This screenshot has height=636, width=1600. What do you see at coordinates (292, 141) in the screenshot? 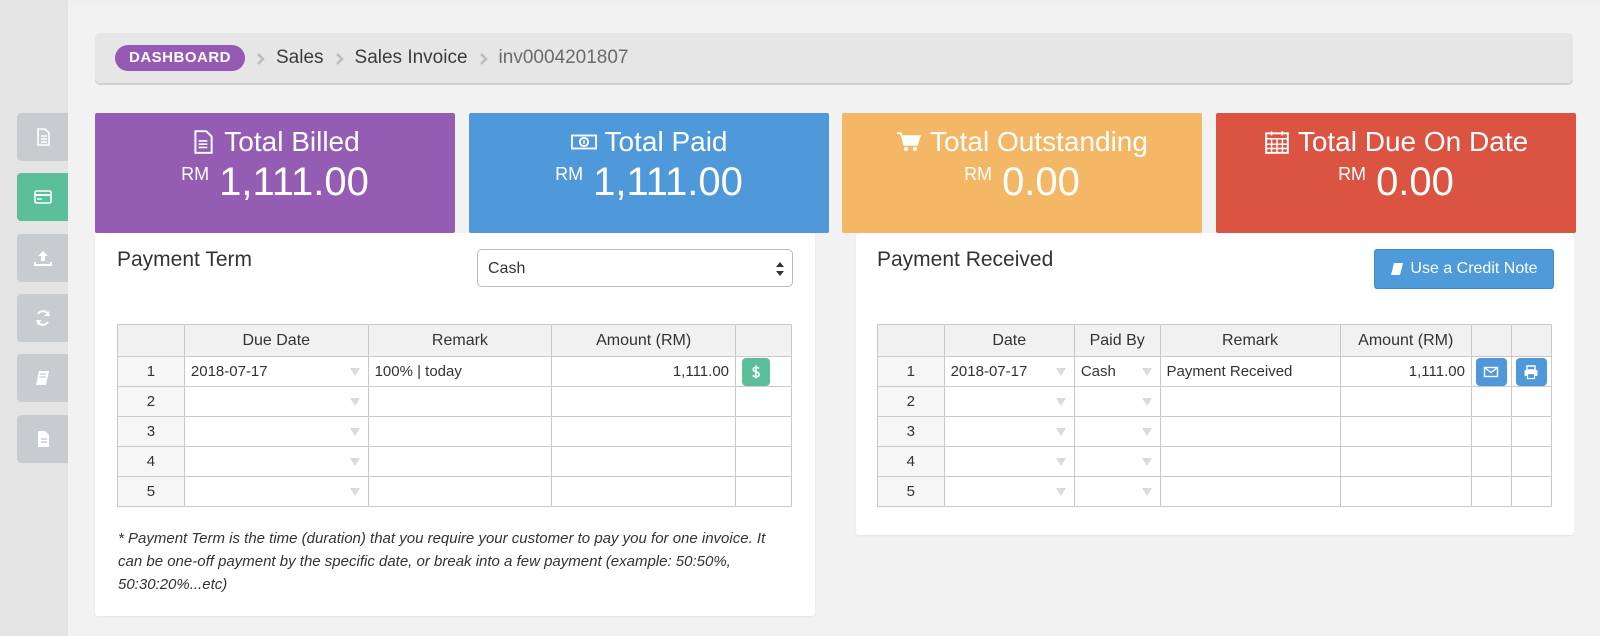
I see `stat-title: Total Billed` at bounding box center [292, 141].